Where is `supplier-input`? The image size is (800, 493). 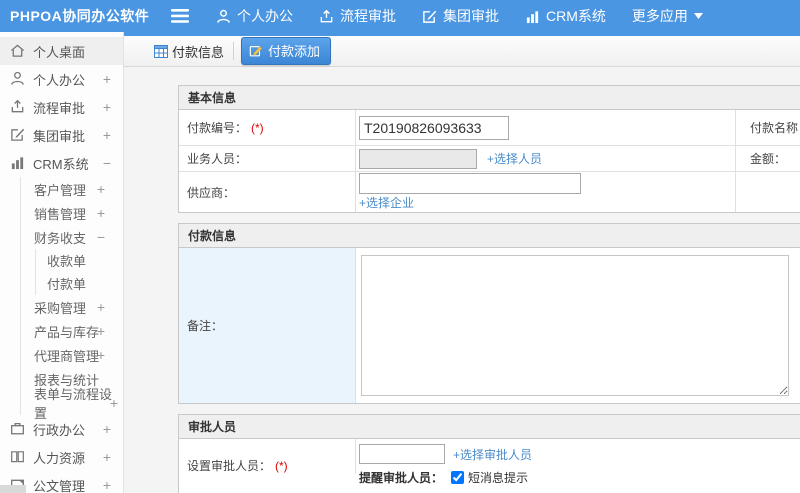 supplier-input is located at coordinates (470, 183).